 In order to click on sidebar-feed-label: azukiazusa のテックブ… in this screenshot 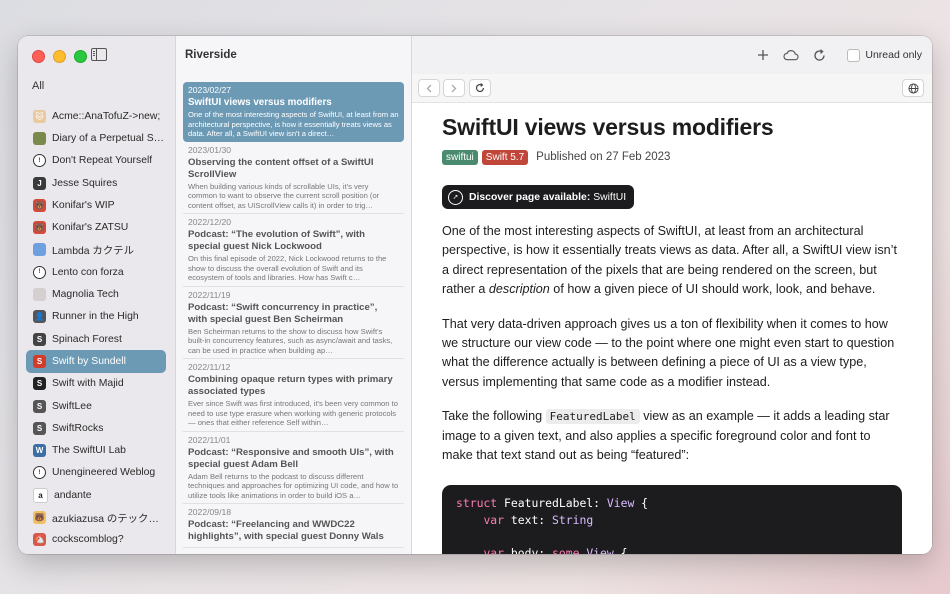, I will do `click(109, 519)`.